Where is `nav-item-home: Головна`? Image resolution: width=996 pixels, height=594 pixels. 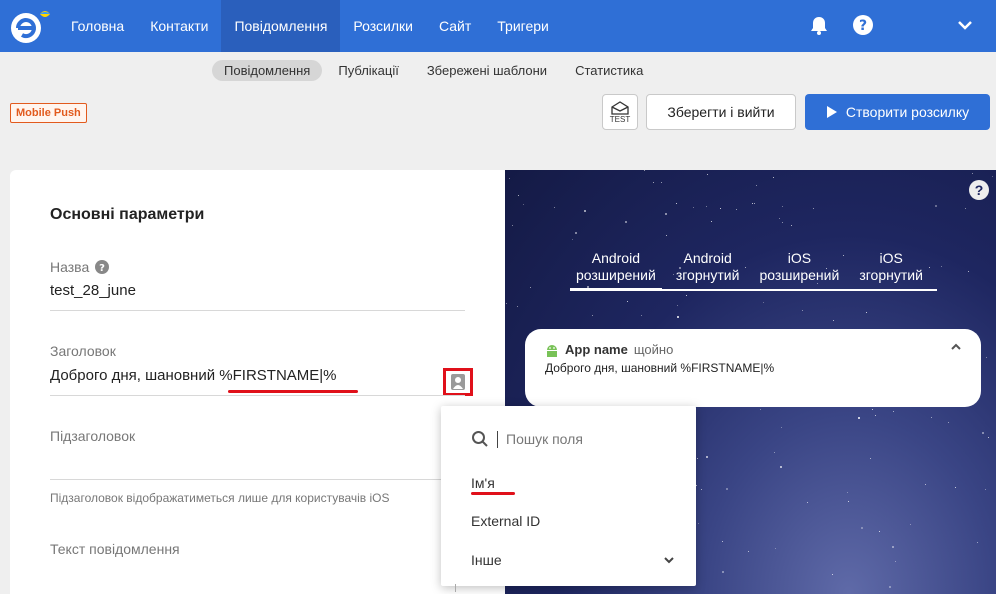
nav-item-home: Головна is located at coordinates (97, 26).